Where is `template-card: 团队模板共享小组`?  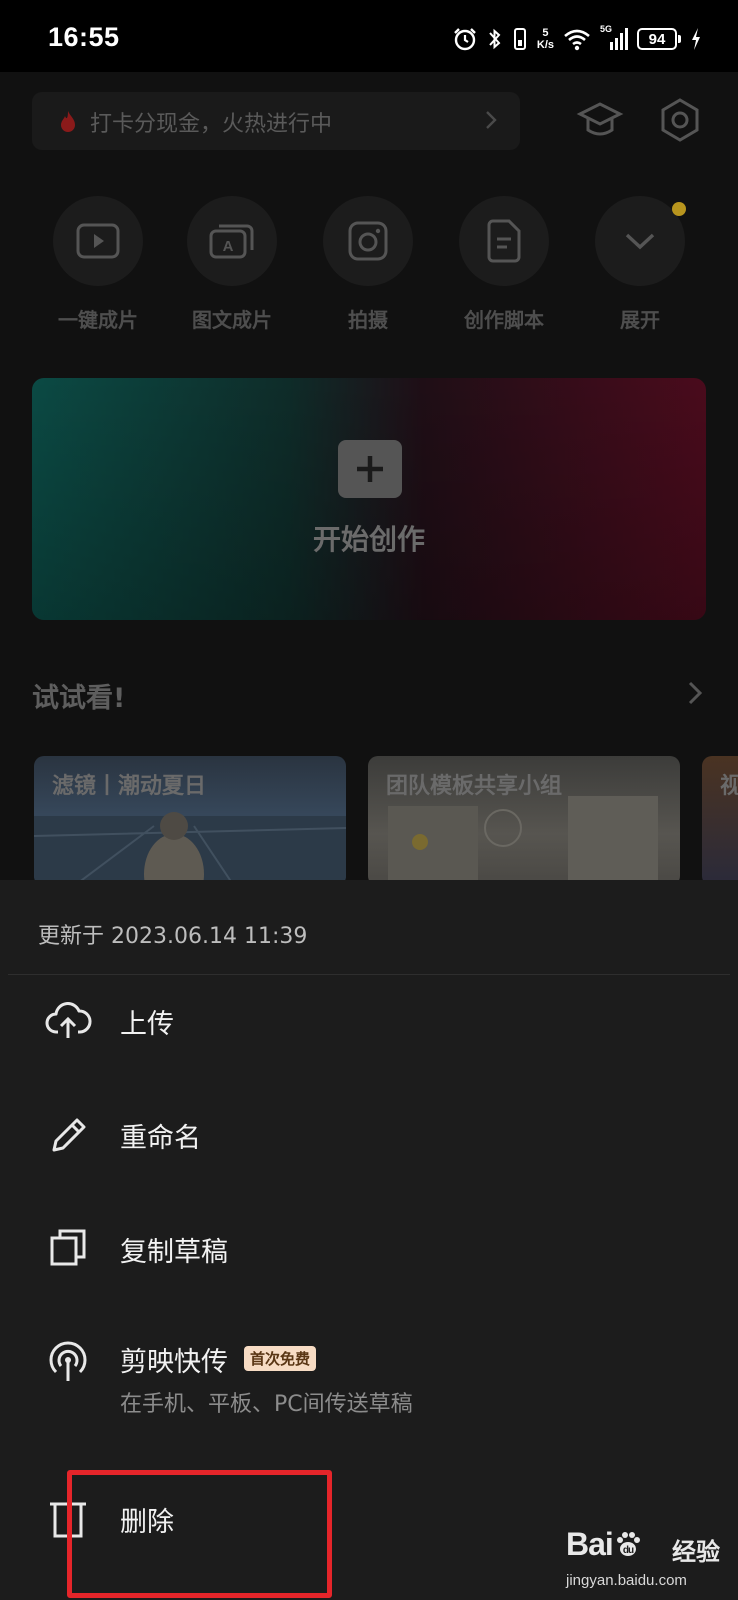
template-card: 团队模板共享小组 is located at coordinates (524, 818).